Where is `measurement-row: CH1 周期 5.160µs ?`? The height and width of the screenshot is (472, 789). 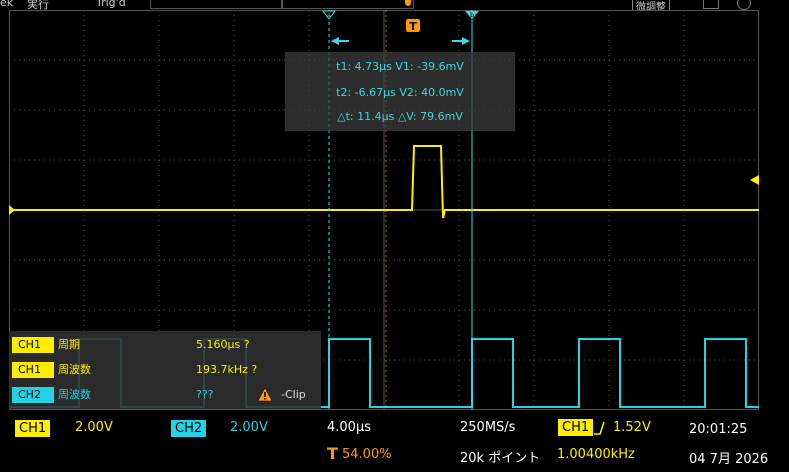
measurement-row: CH1 周期 5.160µs ? is located at coordinates (165, 345).